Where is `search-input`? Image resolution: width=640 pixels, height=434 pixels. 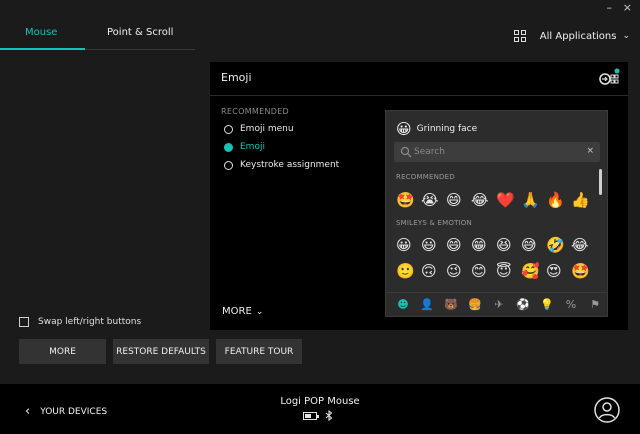 search-input is located at coordinates (499, 152).